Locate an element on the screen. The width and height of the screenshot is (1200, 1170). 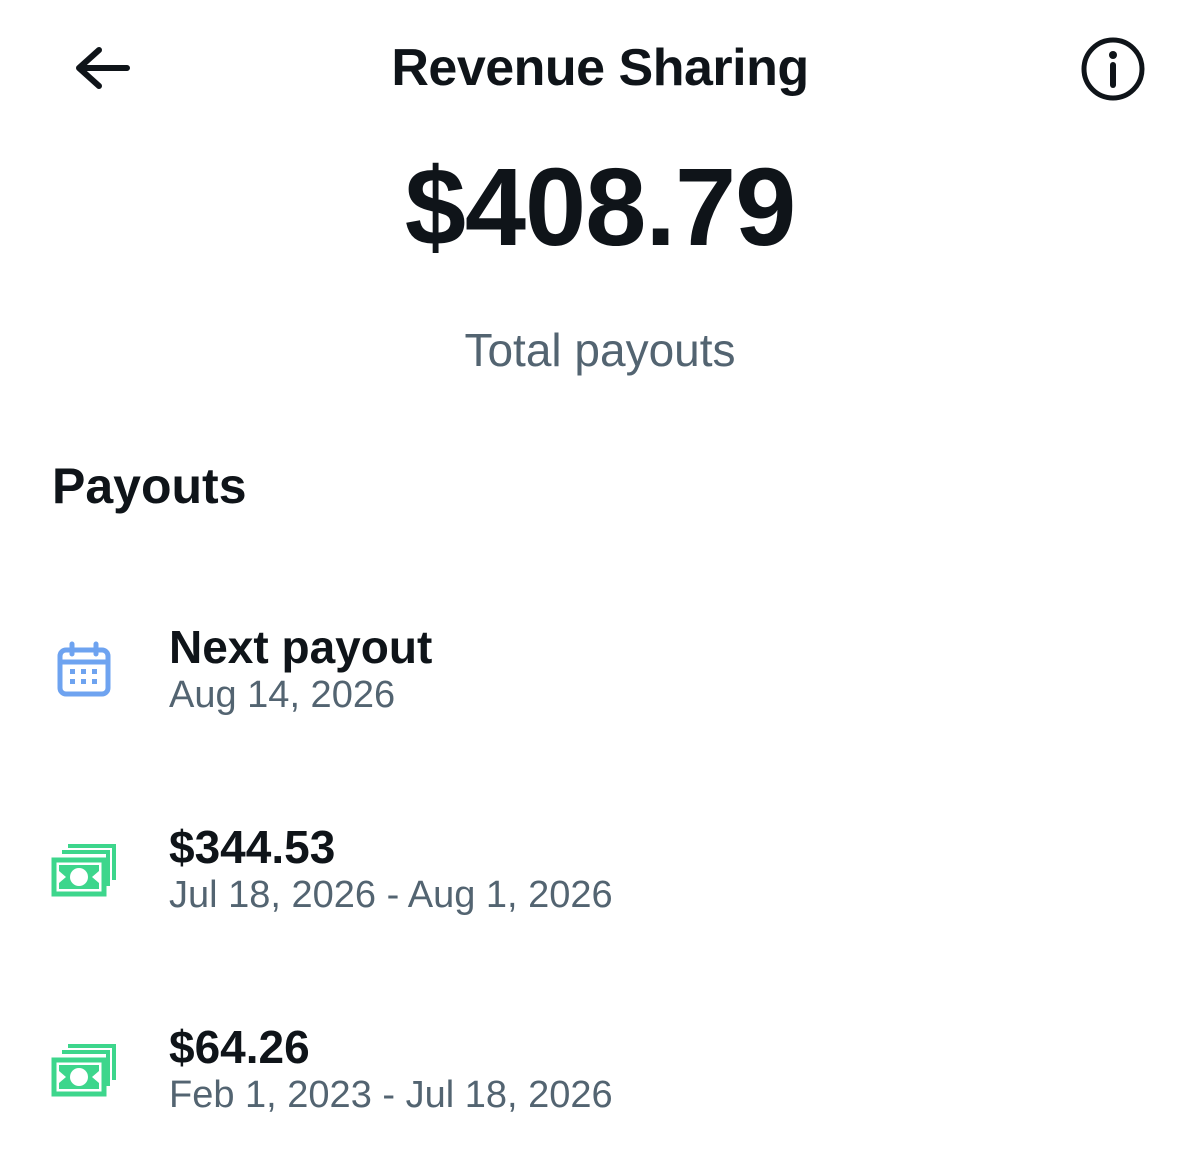
info-button is located at coordinates (1113, 69).